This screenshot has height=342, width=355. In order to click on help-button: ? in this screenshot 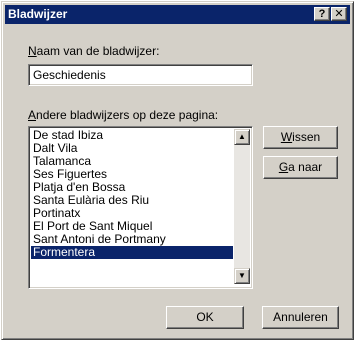, I will do `click(322, 14)`.